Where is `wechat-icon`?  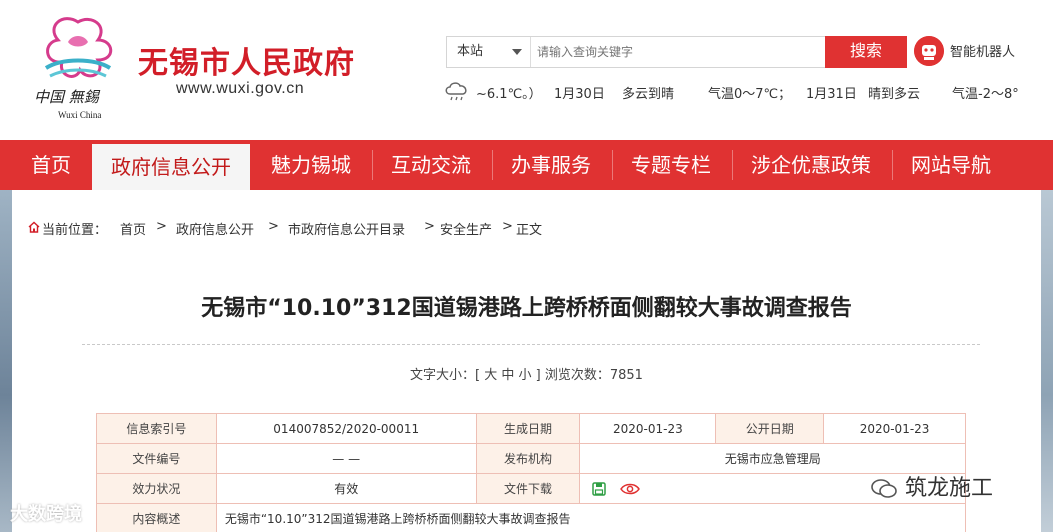
wechat-icon is located at coordinates (884, 488).